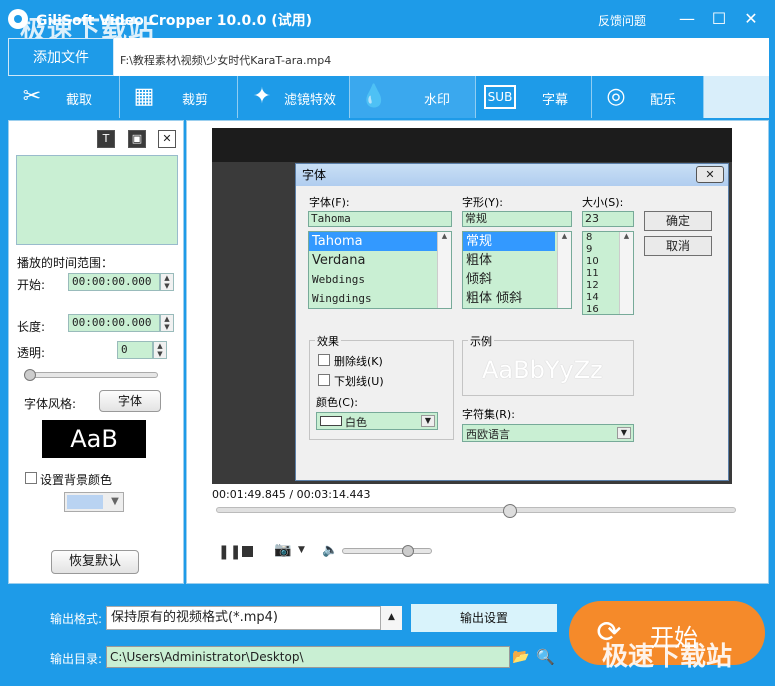  Describe the element at coordinates (481, 341) in the screenshot. I see `sample-label: 示例` at that location.